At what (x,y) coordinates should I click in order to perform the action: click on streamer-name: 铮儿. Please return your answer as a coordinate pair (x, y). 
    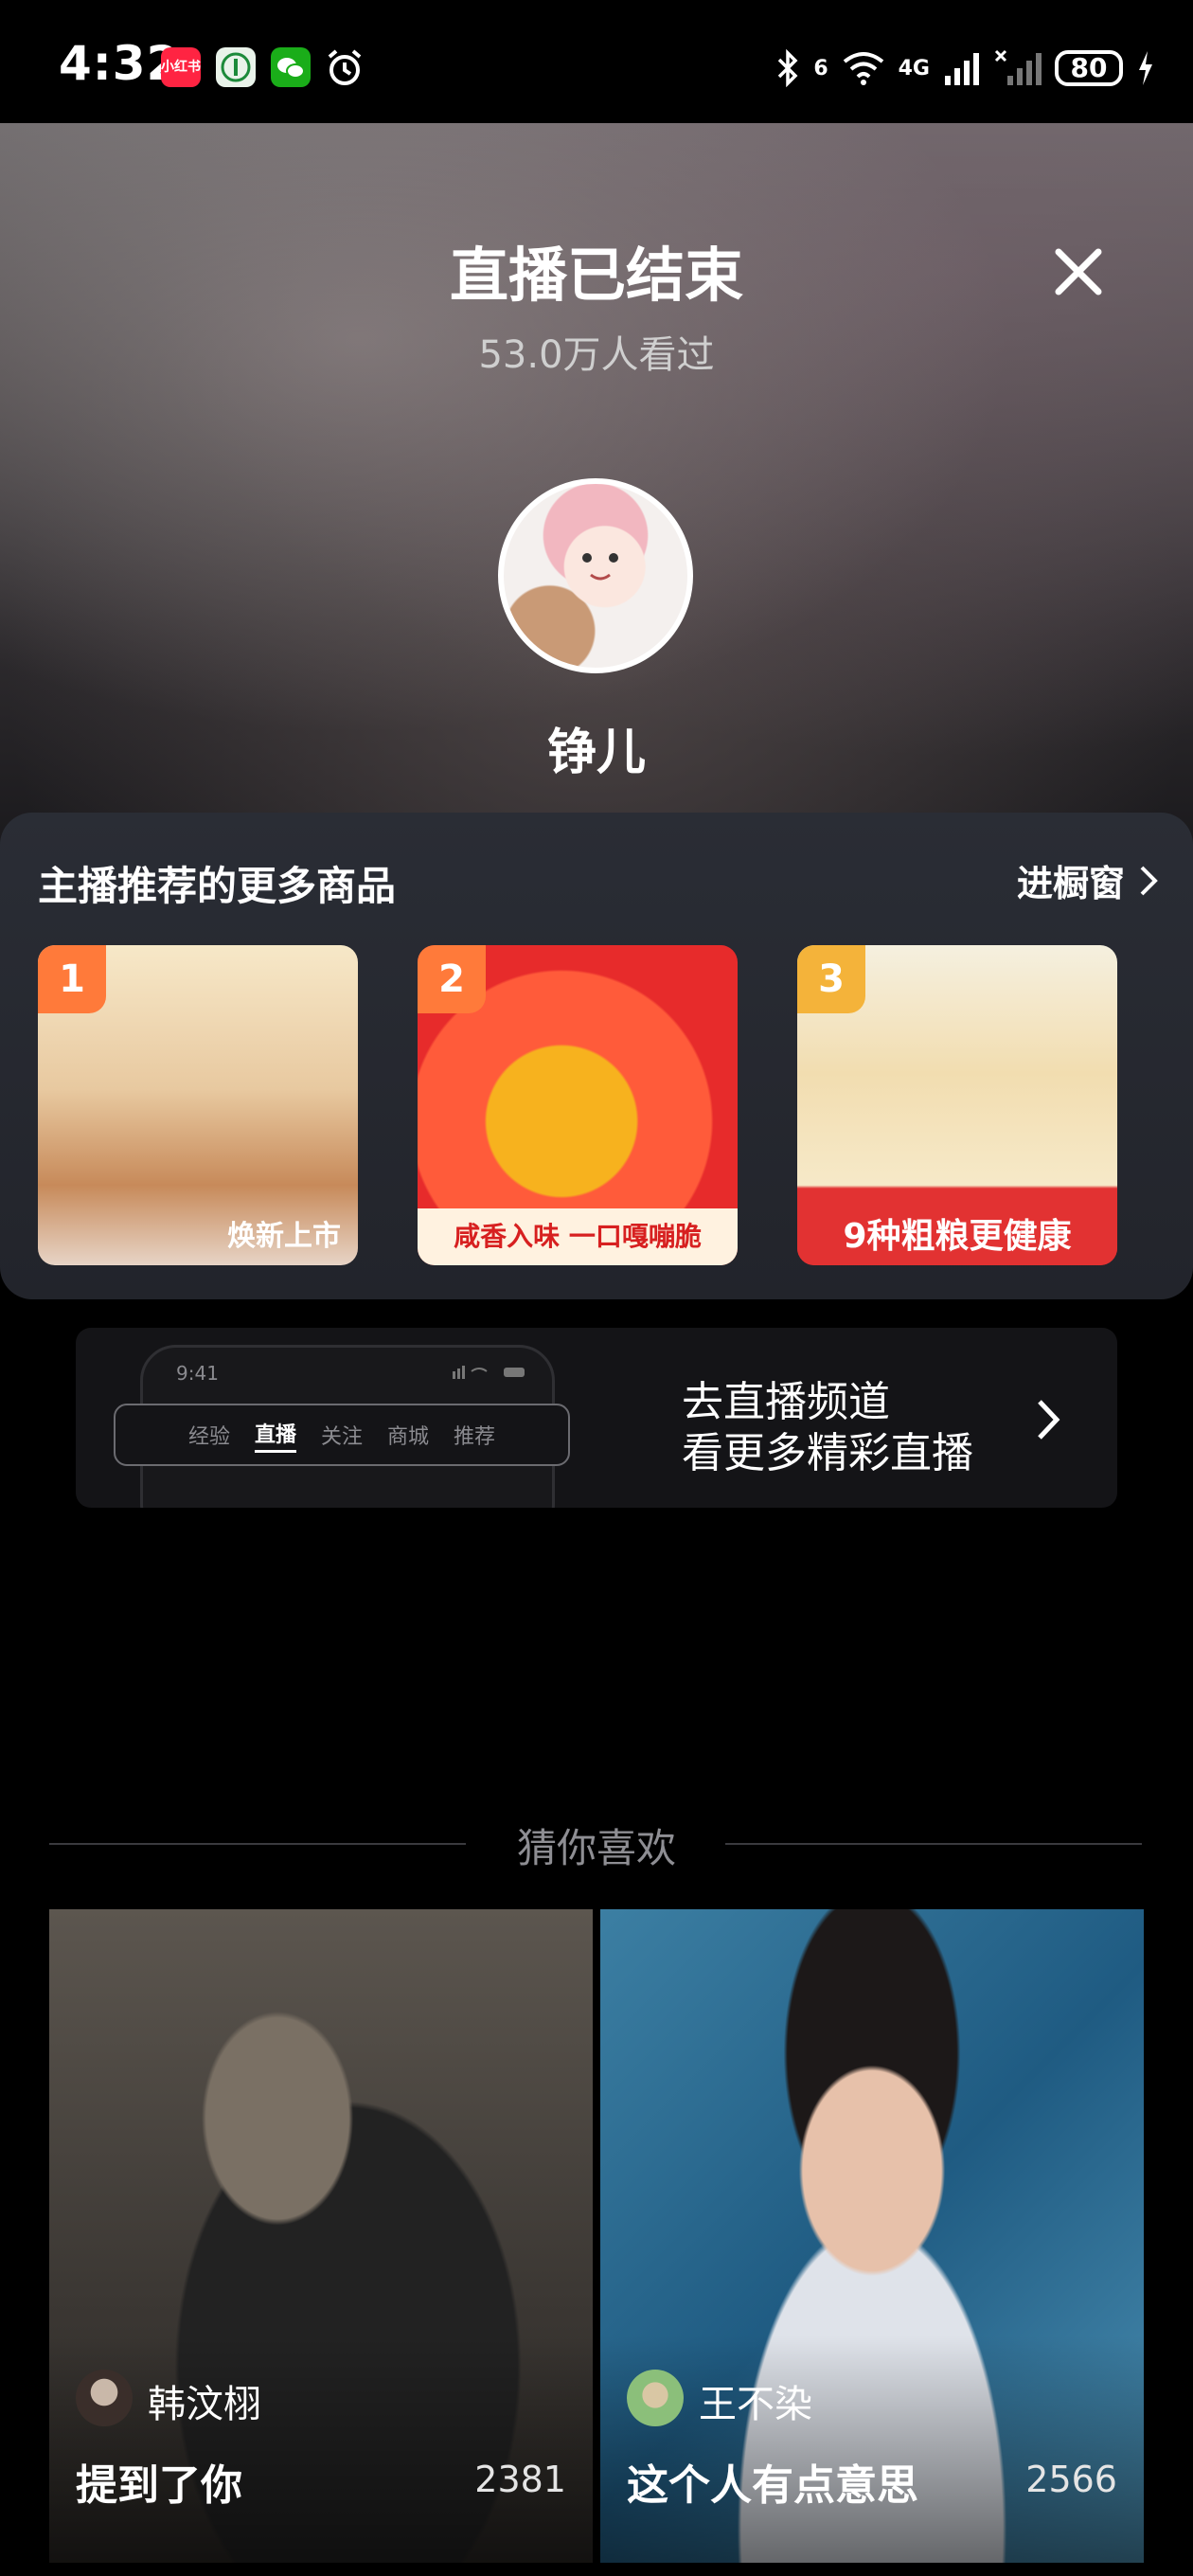
    Looking at the image, I should click on (596, 747).